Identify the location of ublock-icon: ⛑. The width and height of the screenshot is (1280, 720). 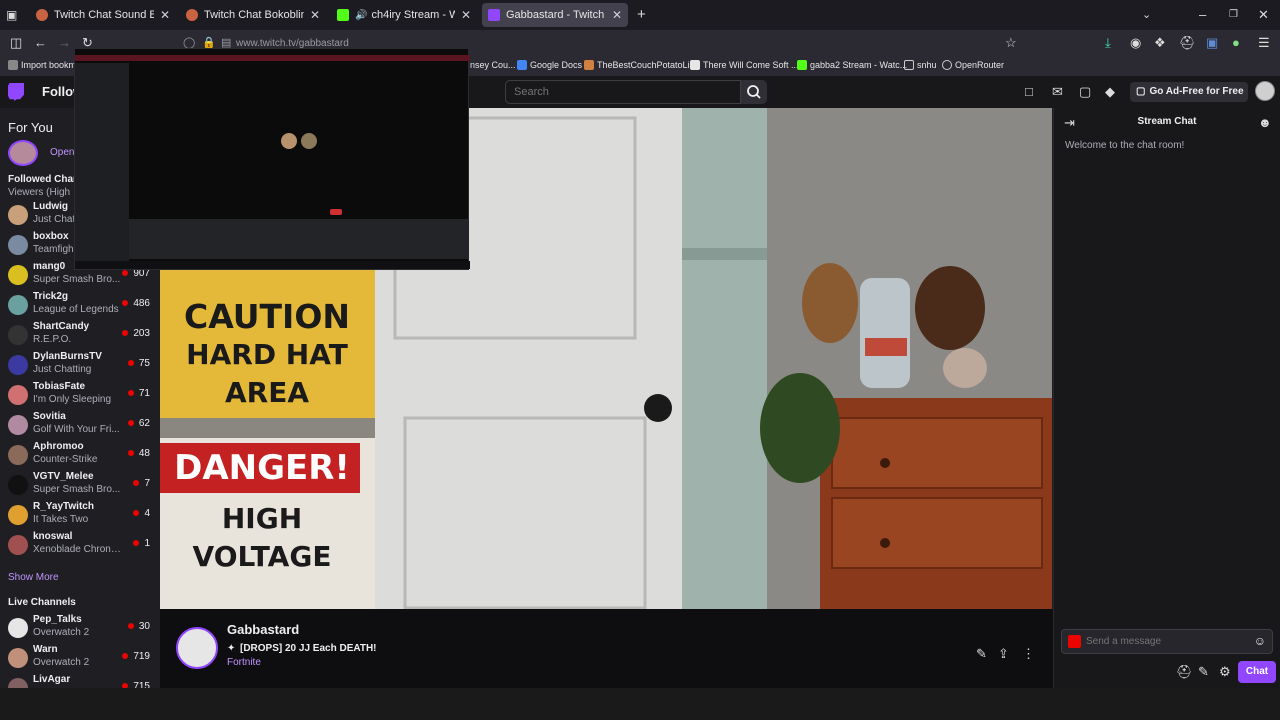
(1187, 43).